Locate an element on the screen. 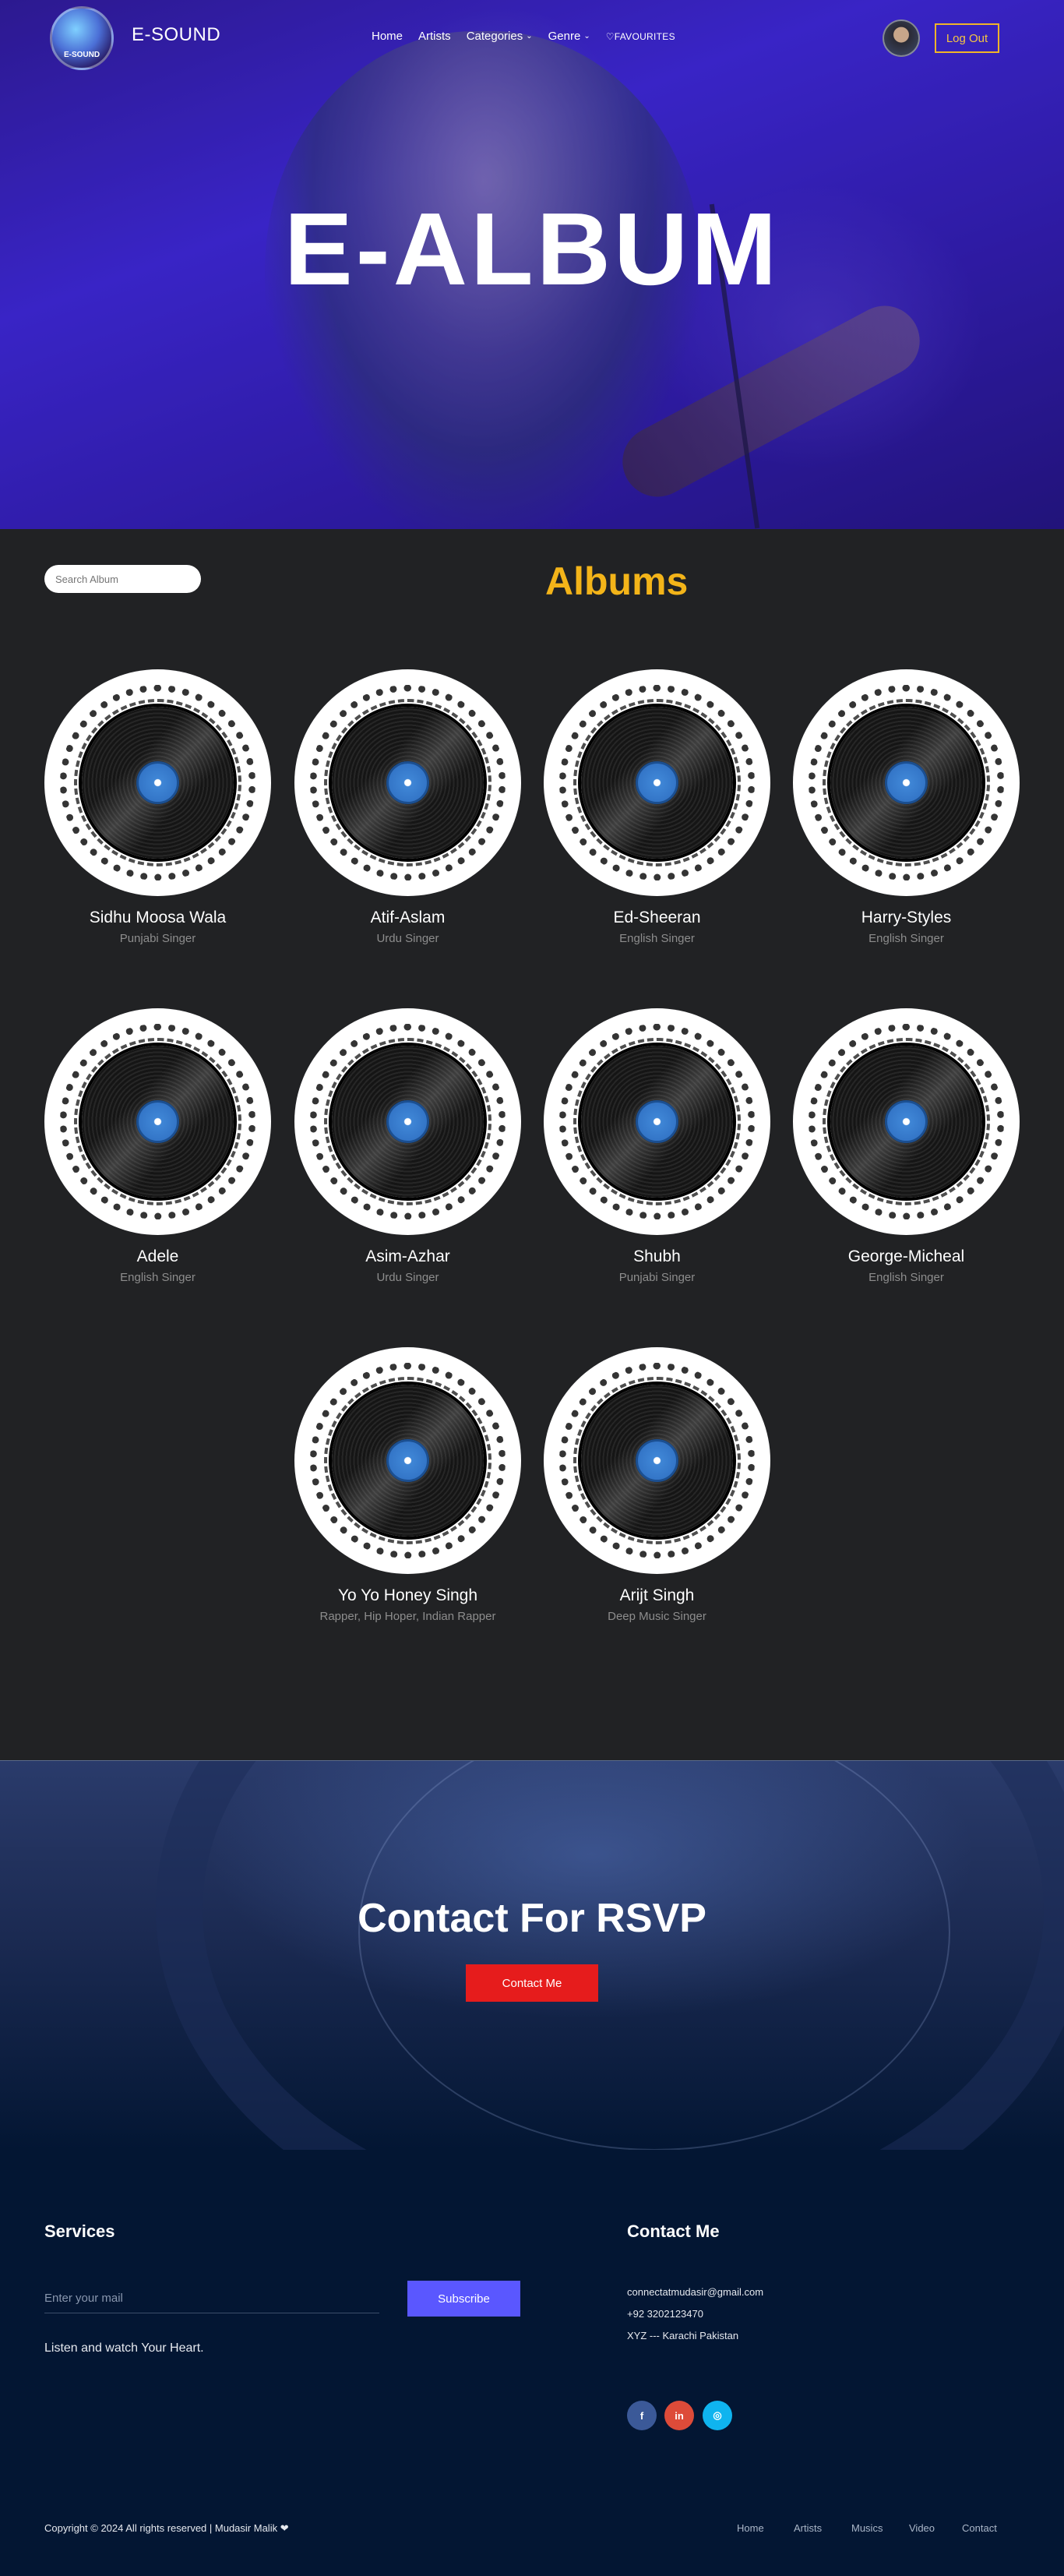  search-album-input is located at coordinates (122, 579).